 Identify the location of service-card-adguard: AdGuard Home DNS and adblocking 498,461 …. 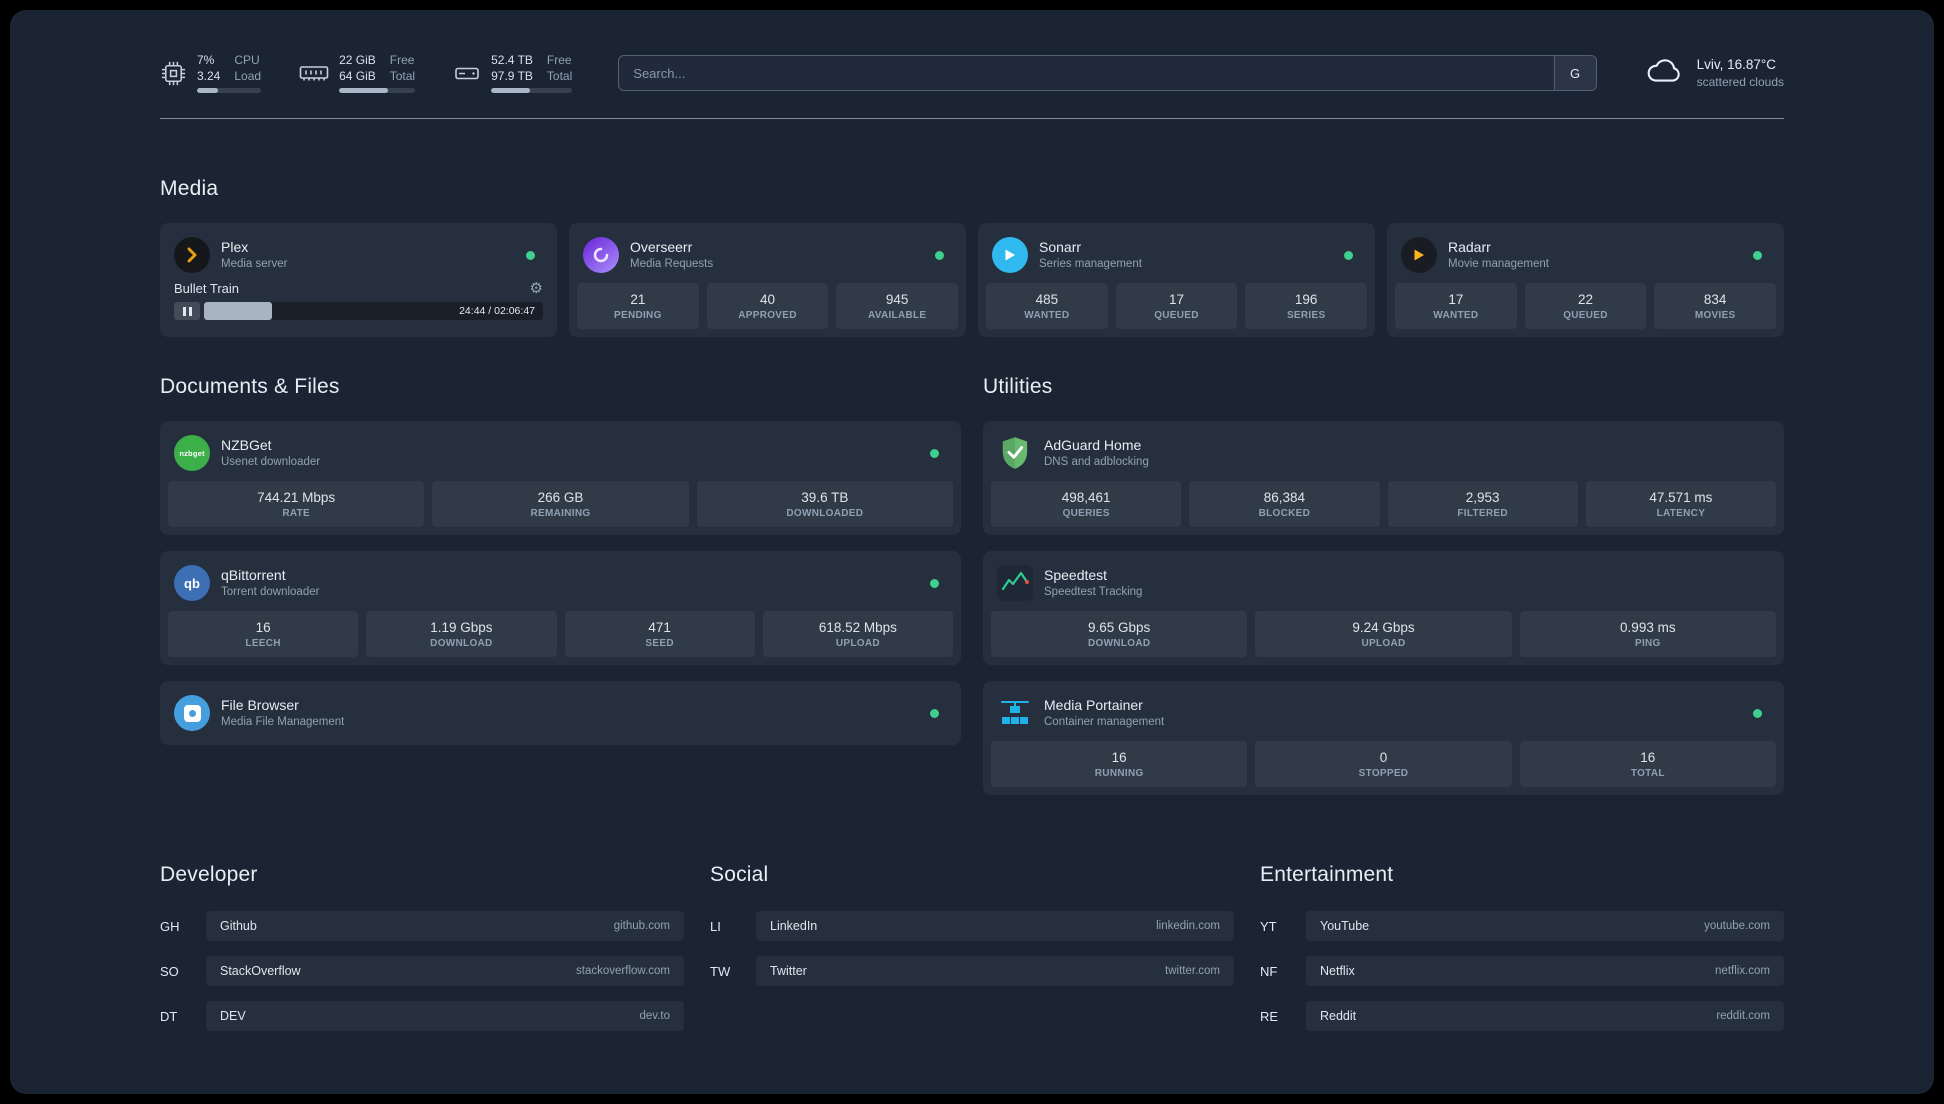
(1383, 478).